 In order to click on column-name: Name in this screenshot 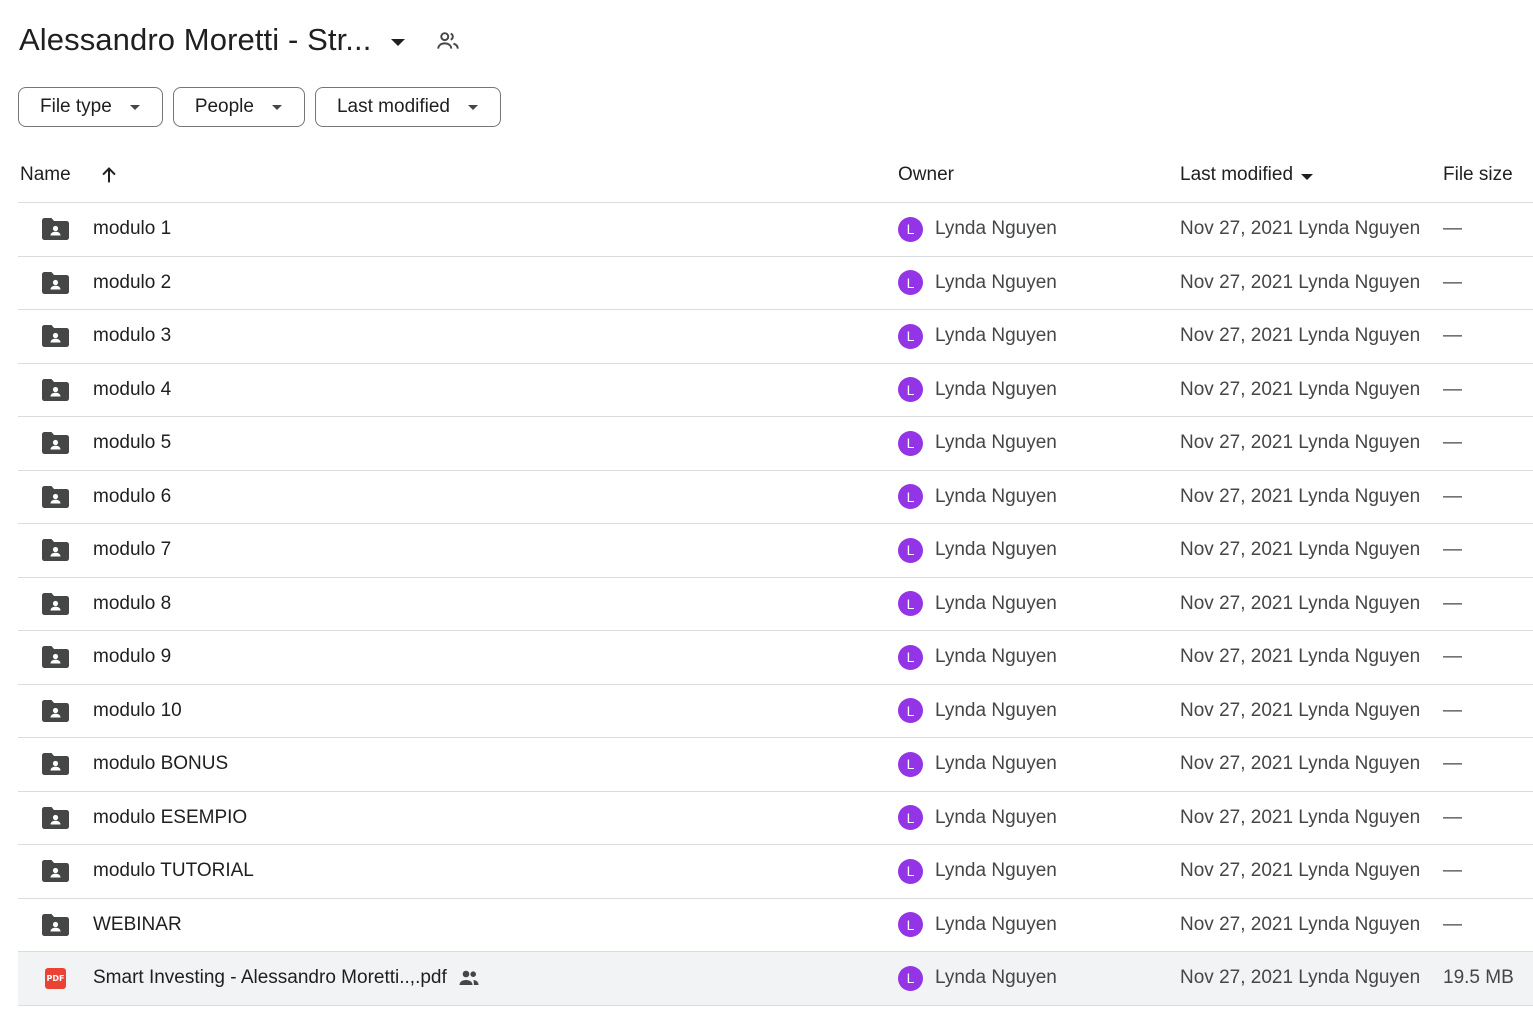, I will do `click(45, 175)`.